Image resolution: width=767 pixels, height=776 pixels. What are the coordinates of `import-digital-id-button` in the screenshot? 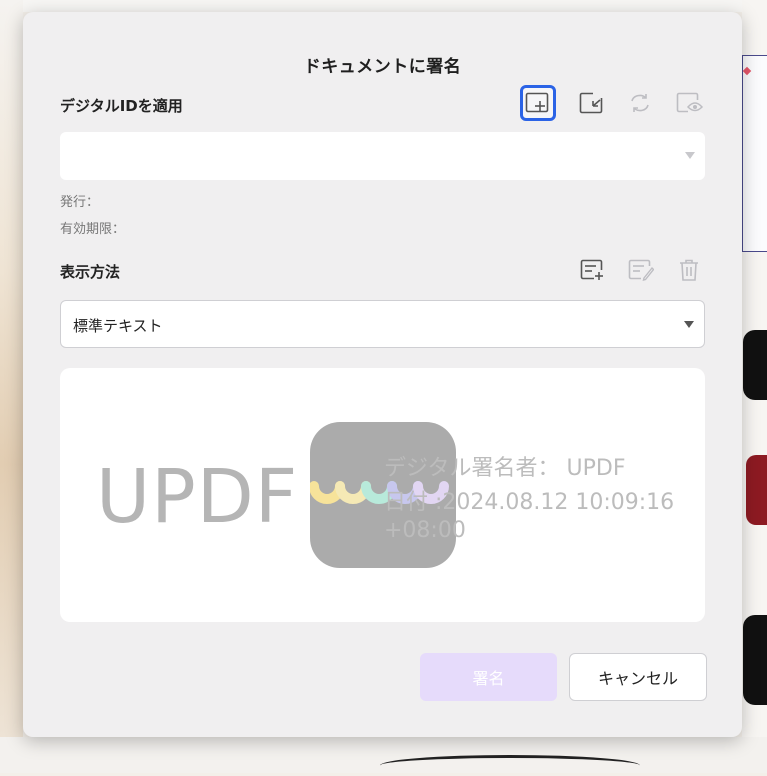 It's located at (592, 103).